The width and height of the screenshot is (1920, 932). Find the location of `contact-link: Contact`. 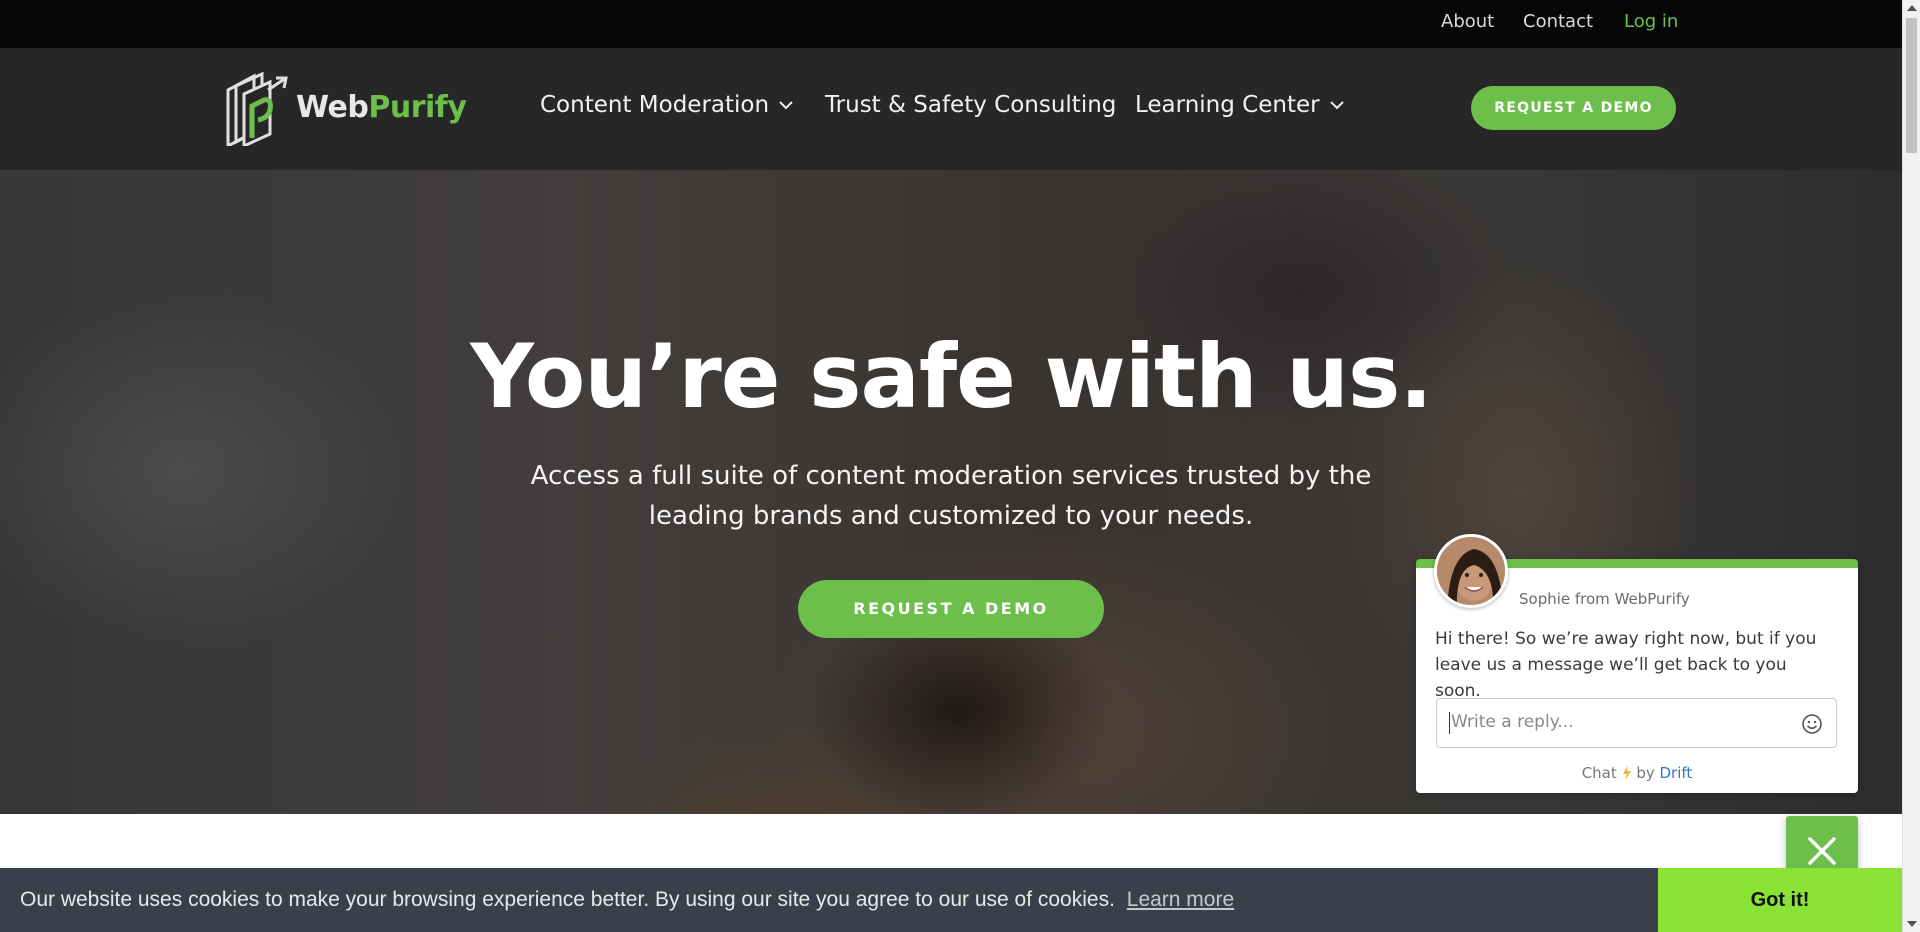

contact-link: Contact is located at coordinates (1558, 21).